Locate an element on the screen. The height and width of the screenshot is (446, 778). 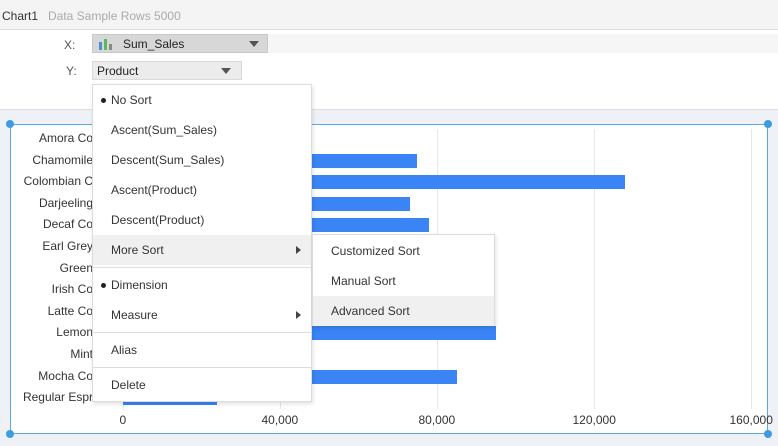
y-category-label: Darjeeling is located at coordinates (65, 202).